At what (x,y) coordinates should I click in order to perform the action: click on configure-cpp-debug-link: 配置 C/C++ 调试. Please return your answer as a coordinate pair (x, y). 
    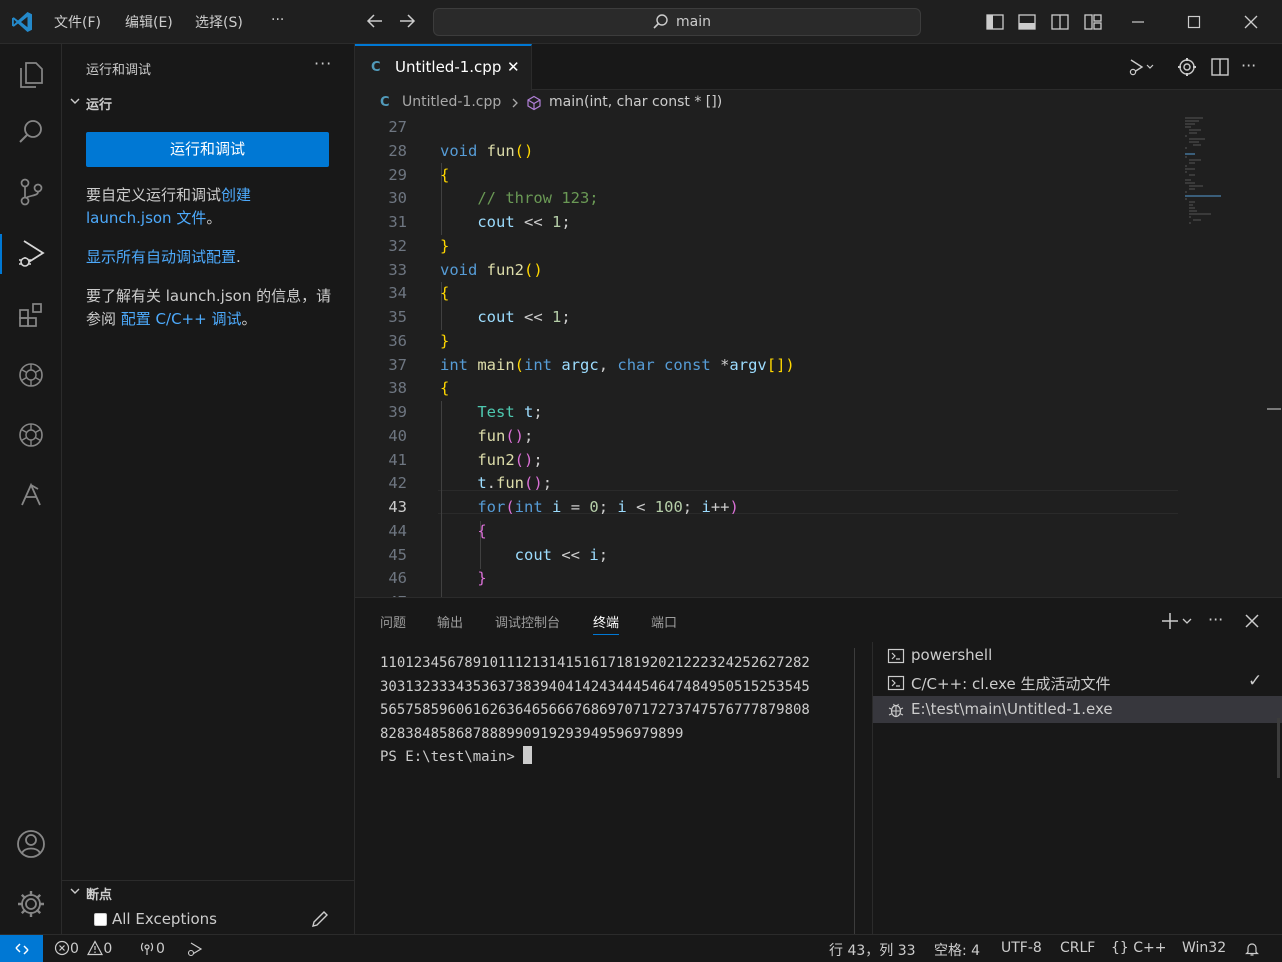
    Looking at the image, I should click on (181, 319).